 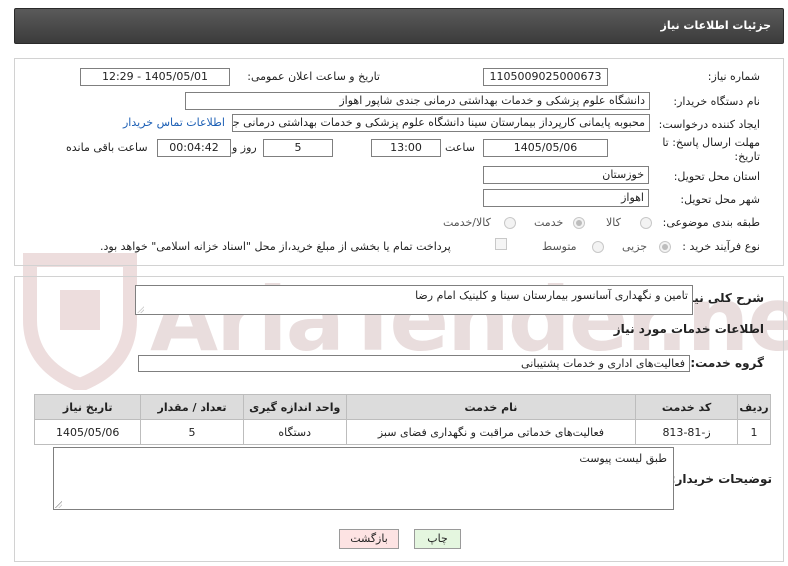 I want to click on purchase-radio-medium, so click(x=598, y=247).